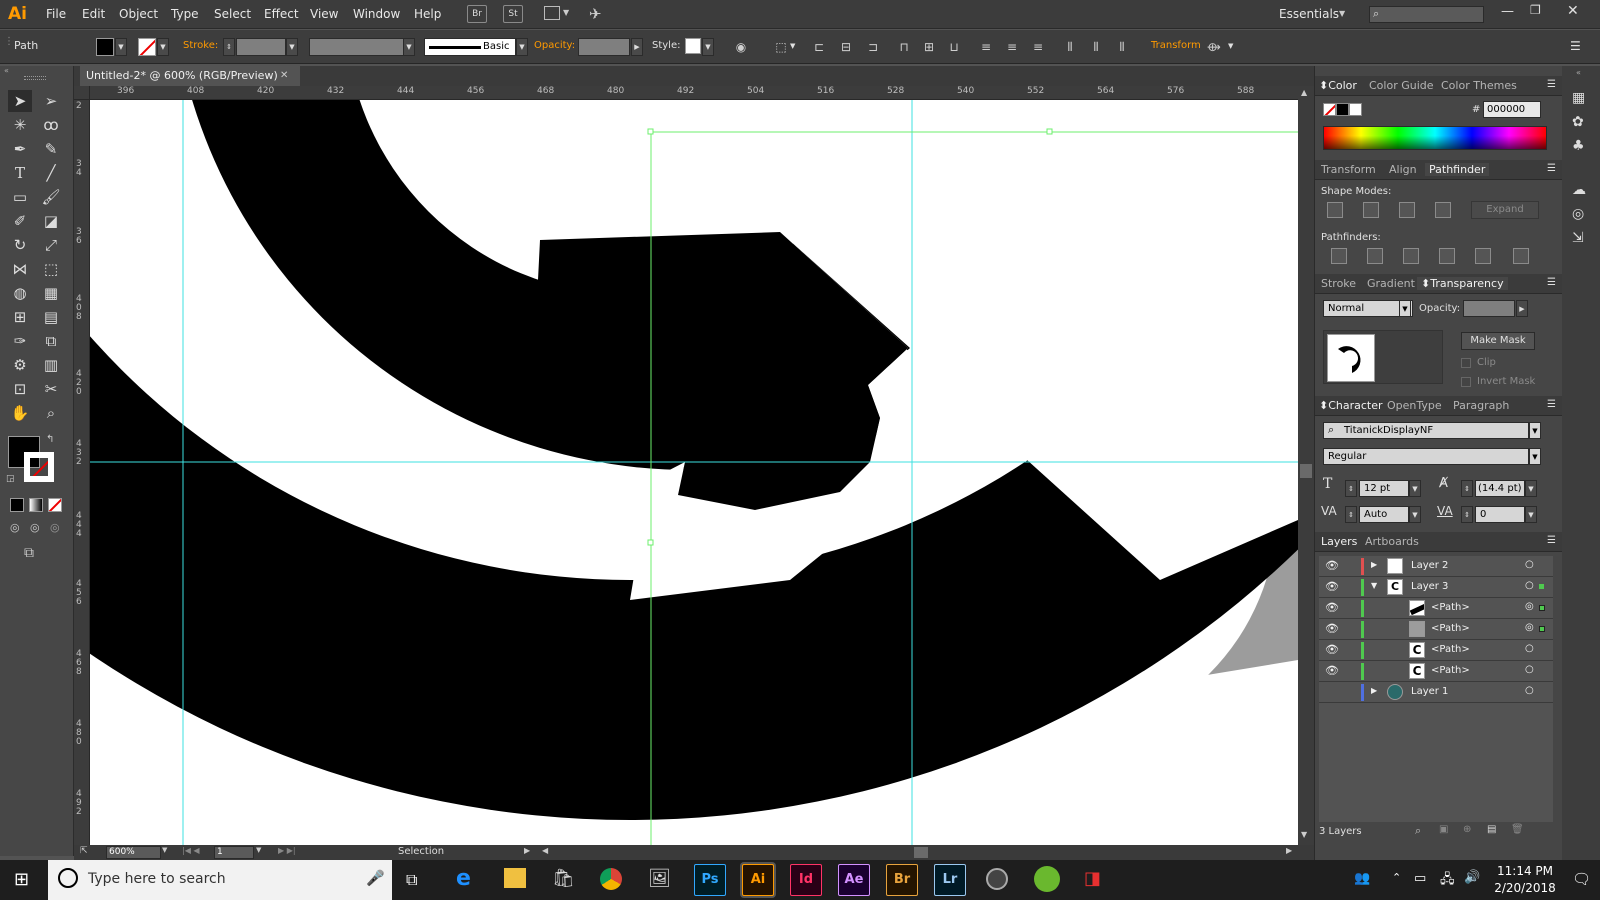 Image resolution: width=1600 pixels, height=900 pixels. Describe the element at coordinates (522, 47) in the screenshot. I see `brush-dropdown: ▼` at that location.